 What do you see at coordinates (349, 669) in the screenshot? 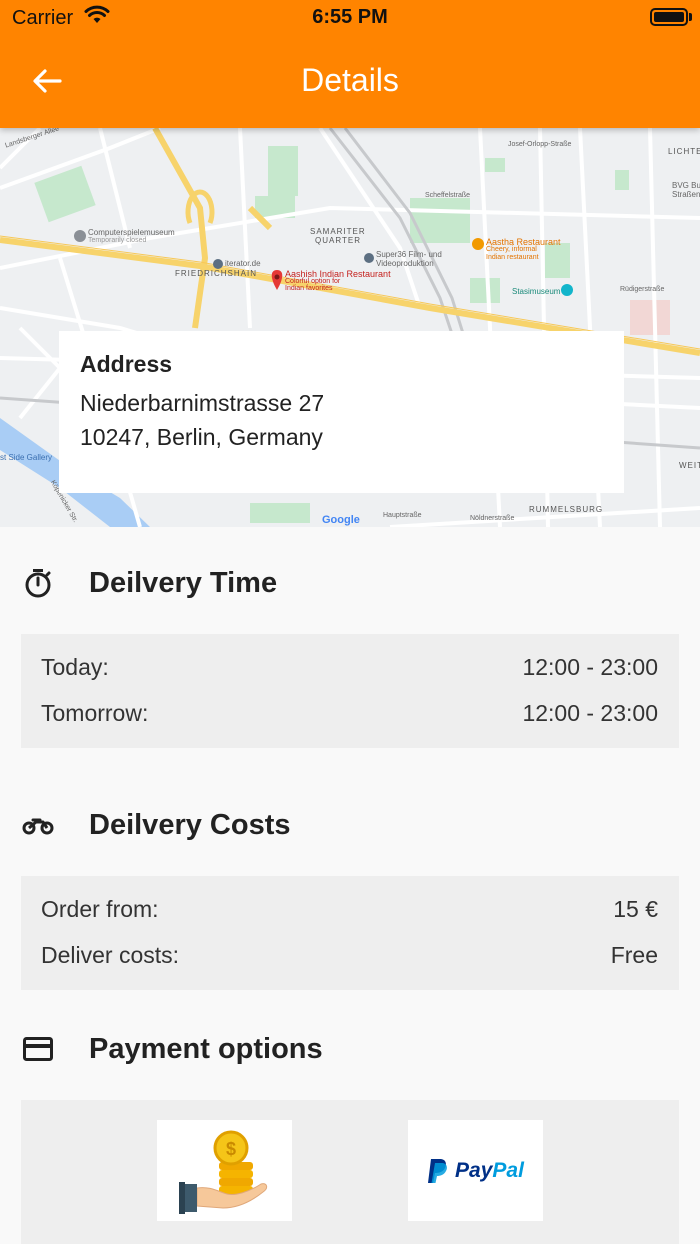
I see `delivery-time-row: Today: 12:00 - 23:00` at bounding box center [349, 669].